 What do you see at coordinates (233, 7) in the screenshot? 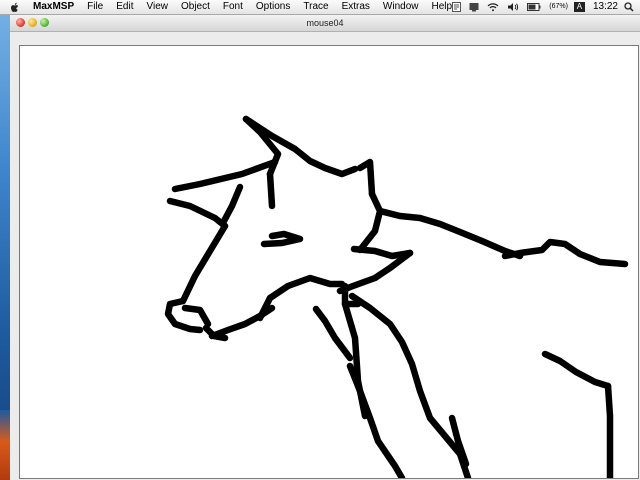
I see `menu-font: Font` at bounding box center [233, 7].